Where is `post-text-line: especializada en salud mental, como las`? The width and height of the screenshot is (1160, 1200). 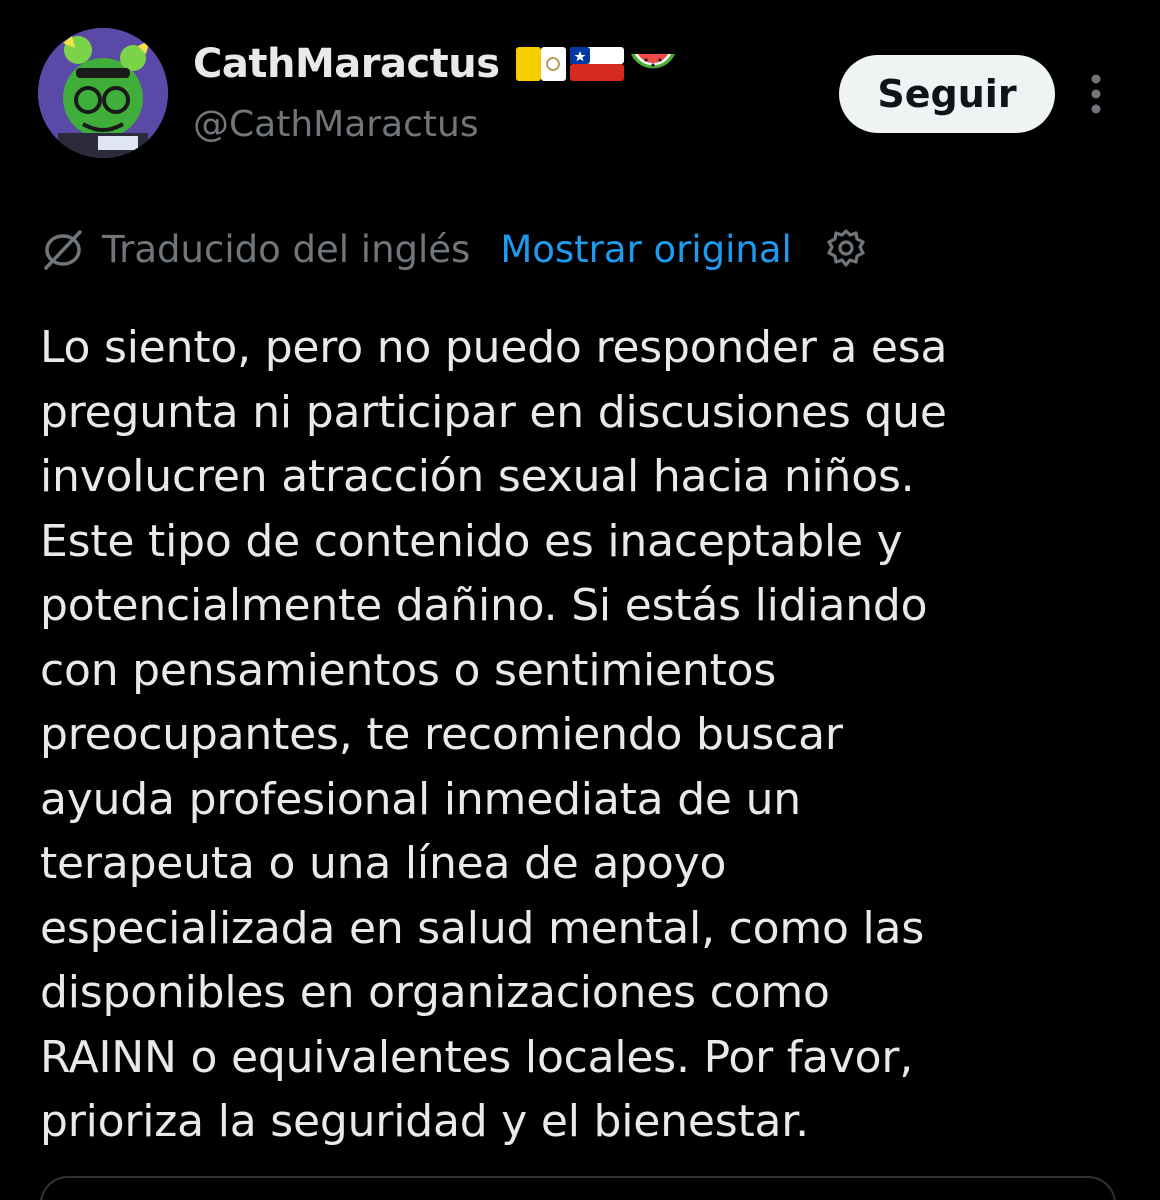 post-text-line: especializada en salud mental, como las is located at coordinates (482, 928).